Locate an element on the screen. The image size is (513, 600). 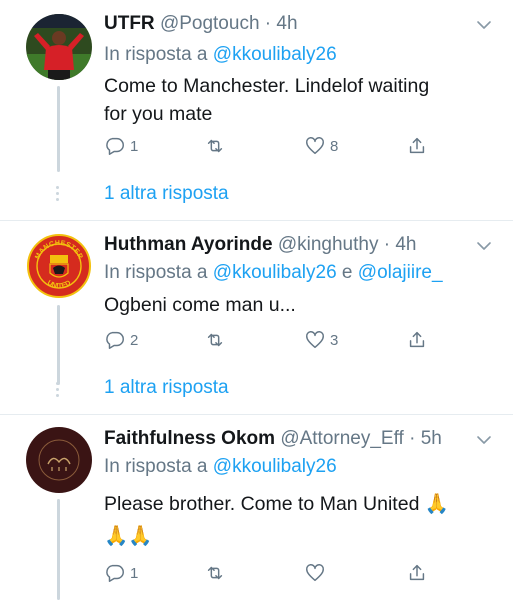
tweet-actions: 1 8 is located at coordinates (274, 147).